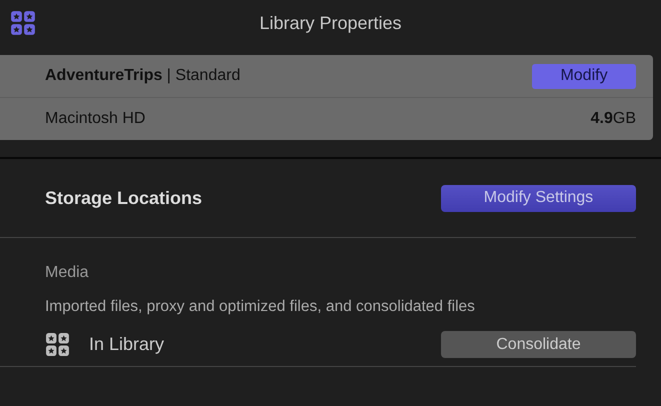 Image resolution: width=661 pixels, height=406 pixels. I want to click on library-name: AdventureTrips | Standard, so click(142, 76).